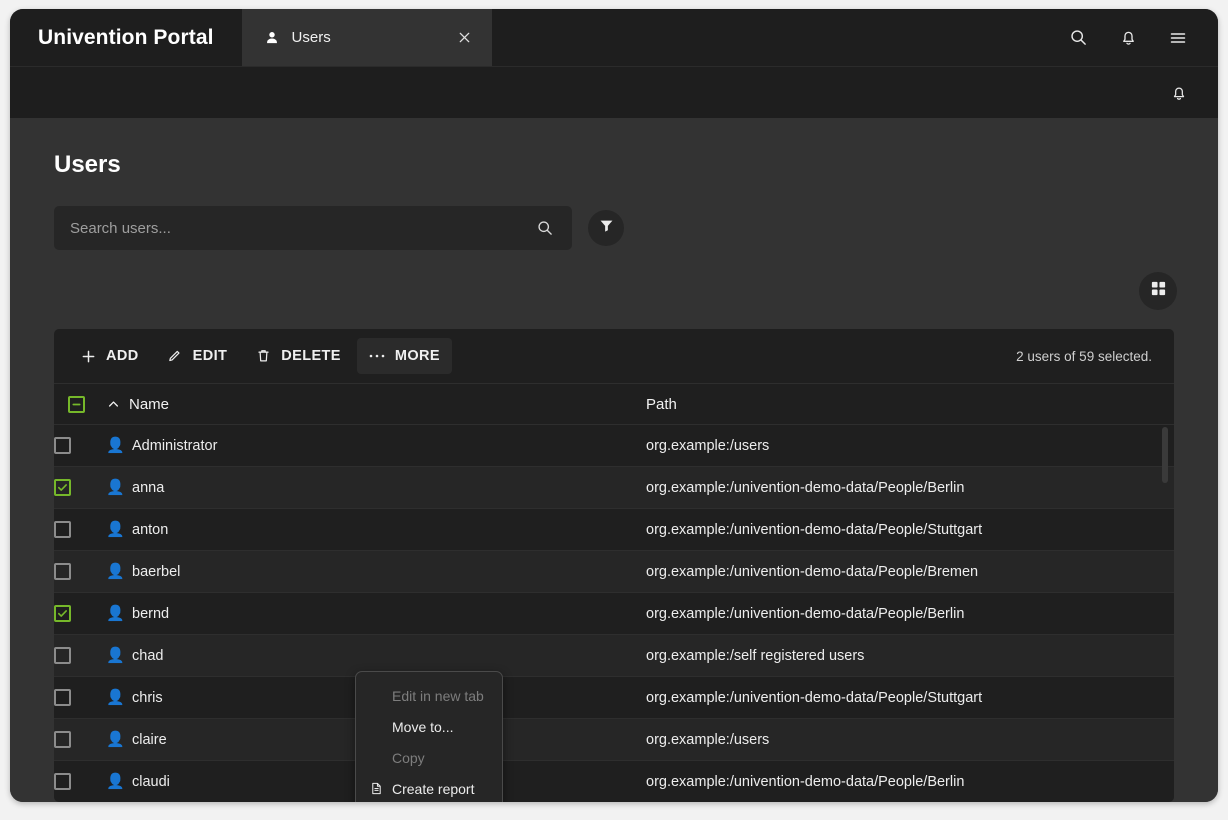  What do you see at coordinates (197, 356) in the screenshot?
I see `edit-button: EDIT` at bounding box center [197, 356].